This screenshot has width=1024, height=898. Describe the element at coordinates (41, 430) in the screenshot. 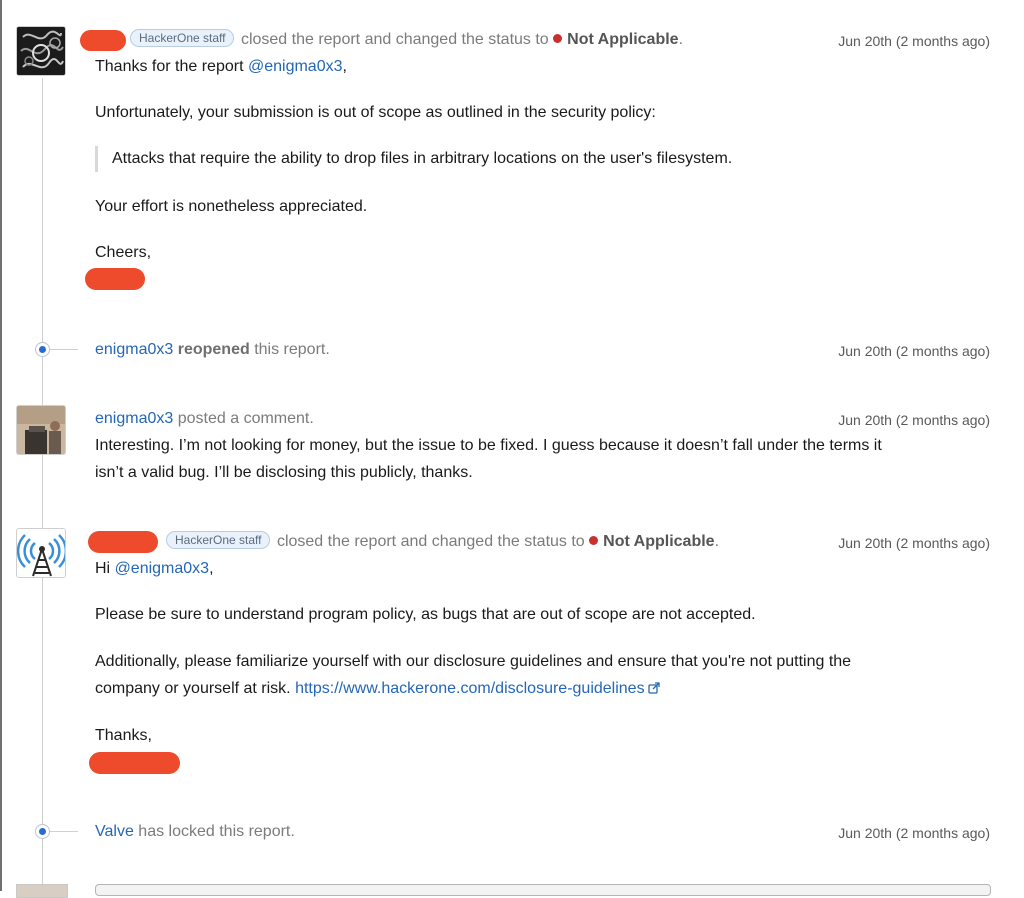

I see `user-photo-avatar-icon` at that location.